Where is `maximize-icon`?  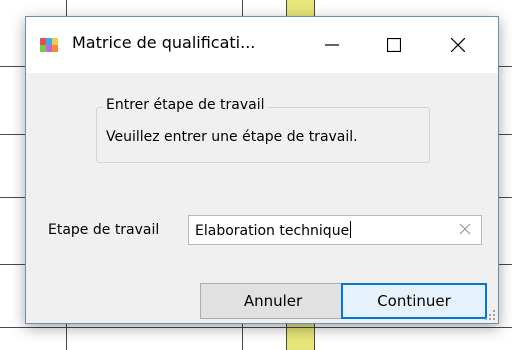 maximize-icon is located at coordinates (394, 45).